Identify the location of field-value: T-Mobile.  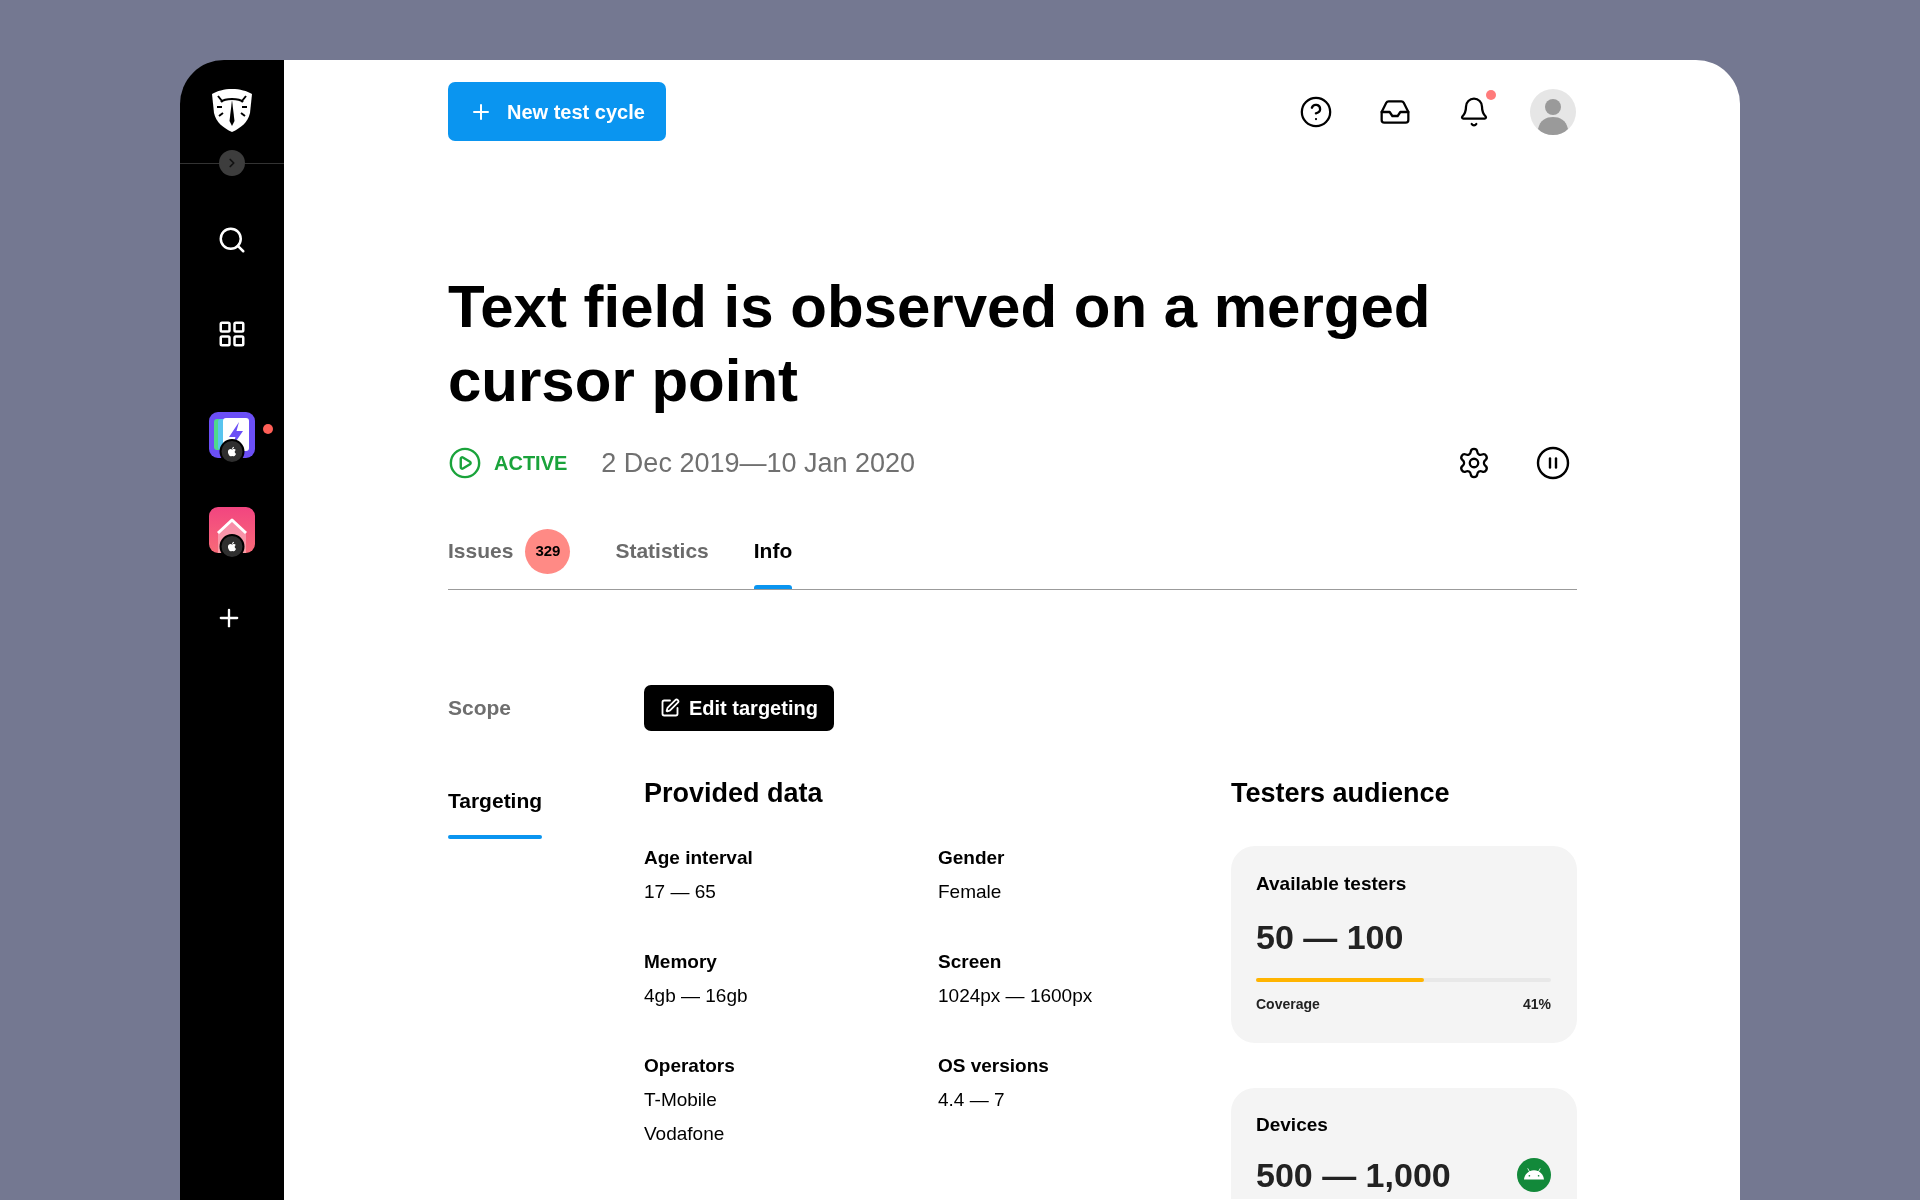
(680, 1100).